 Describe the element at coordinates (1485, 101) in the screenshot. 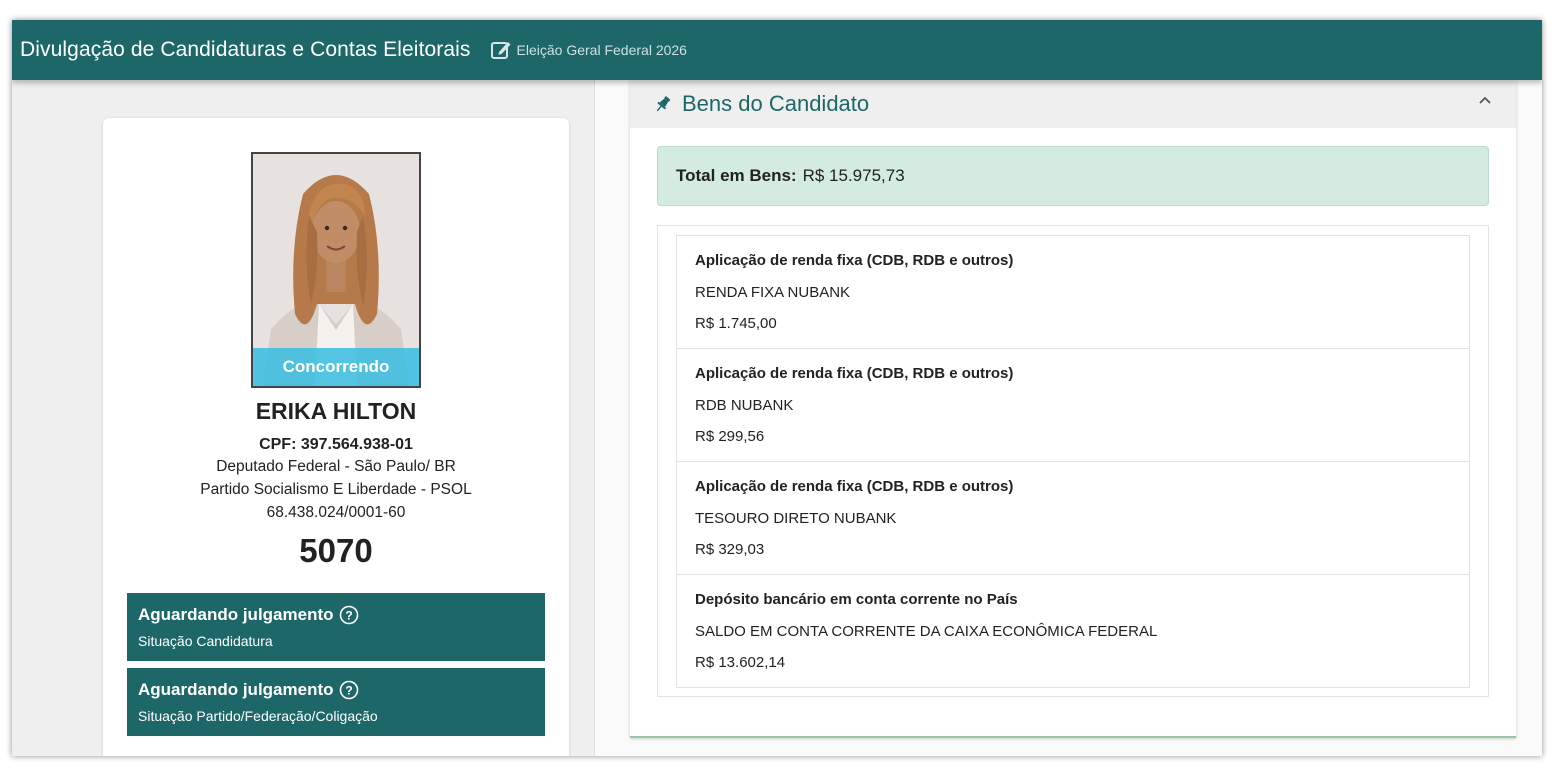

I see `chevron-up-icon` at that location.